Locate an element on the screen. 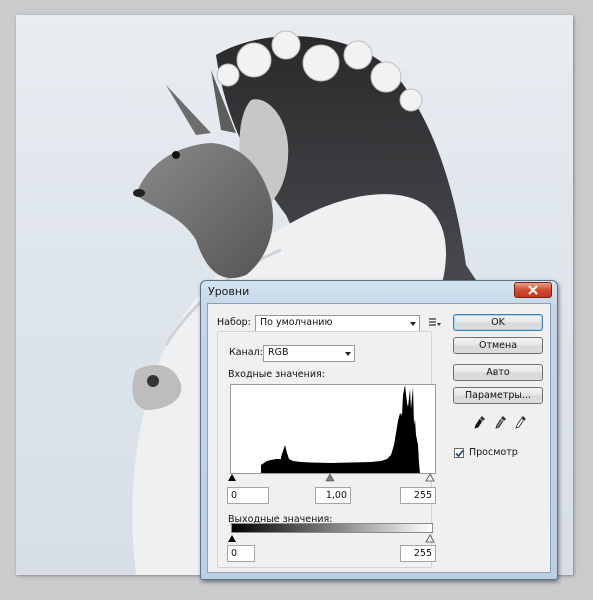 The width and height of the screenshot is (593, 600). channel-dropdown: RGB is located at coordinates (309, 353).